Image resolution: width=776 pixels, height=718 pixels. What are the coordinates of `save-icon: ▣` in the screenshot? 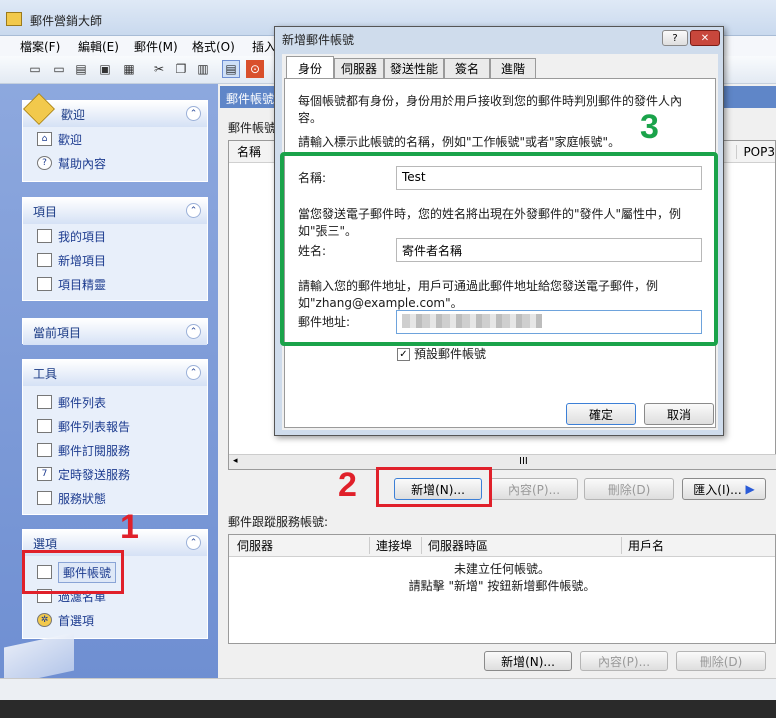 It's located at (105, 69).